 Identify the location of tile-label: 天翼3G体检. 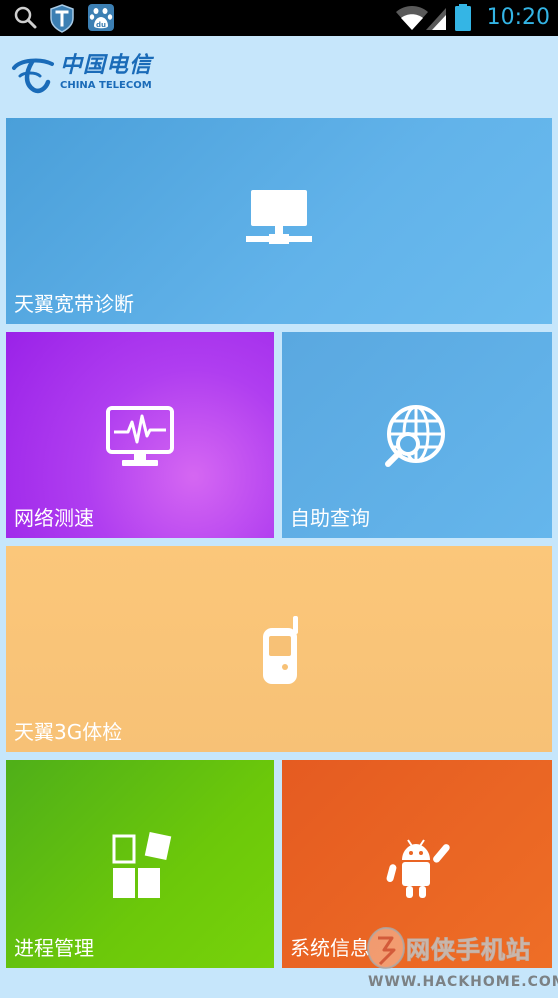
(68, 732).